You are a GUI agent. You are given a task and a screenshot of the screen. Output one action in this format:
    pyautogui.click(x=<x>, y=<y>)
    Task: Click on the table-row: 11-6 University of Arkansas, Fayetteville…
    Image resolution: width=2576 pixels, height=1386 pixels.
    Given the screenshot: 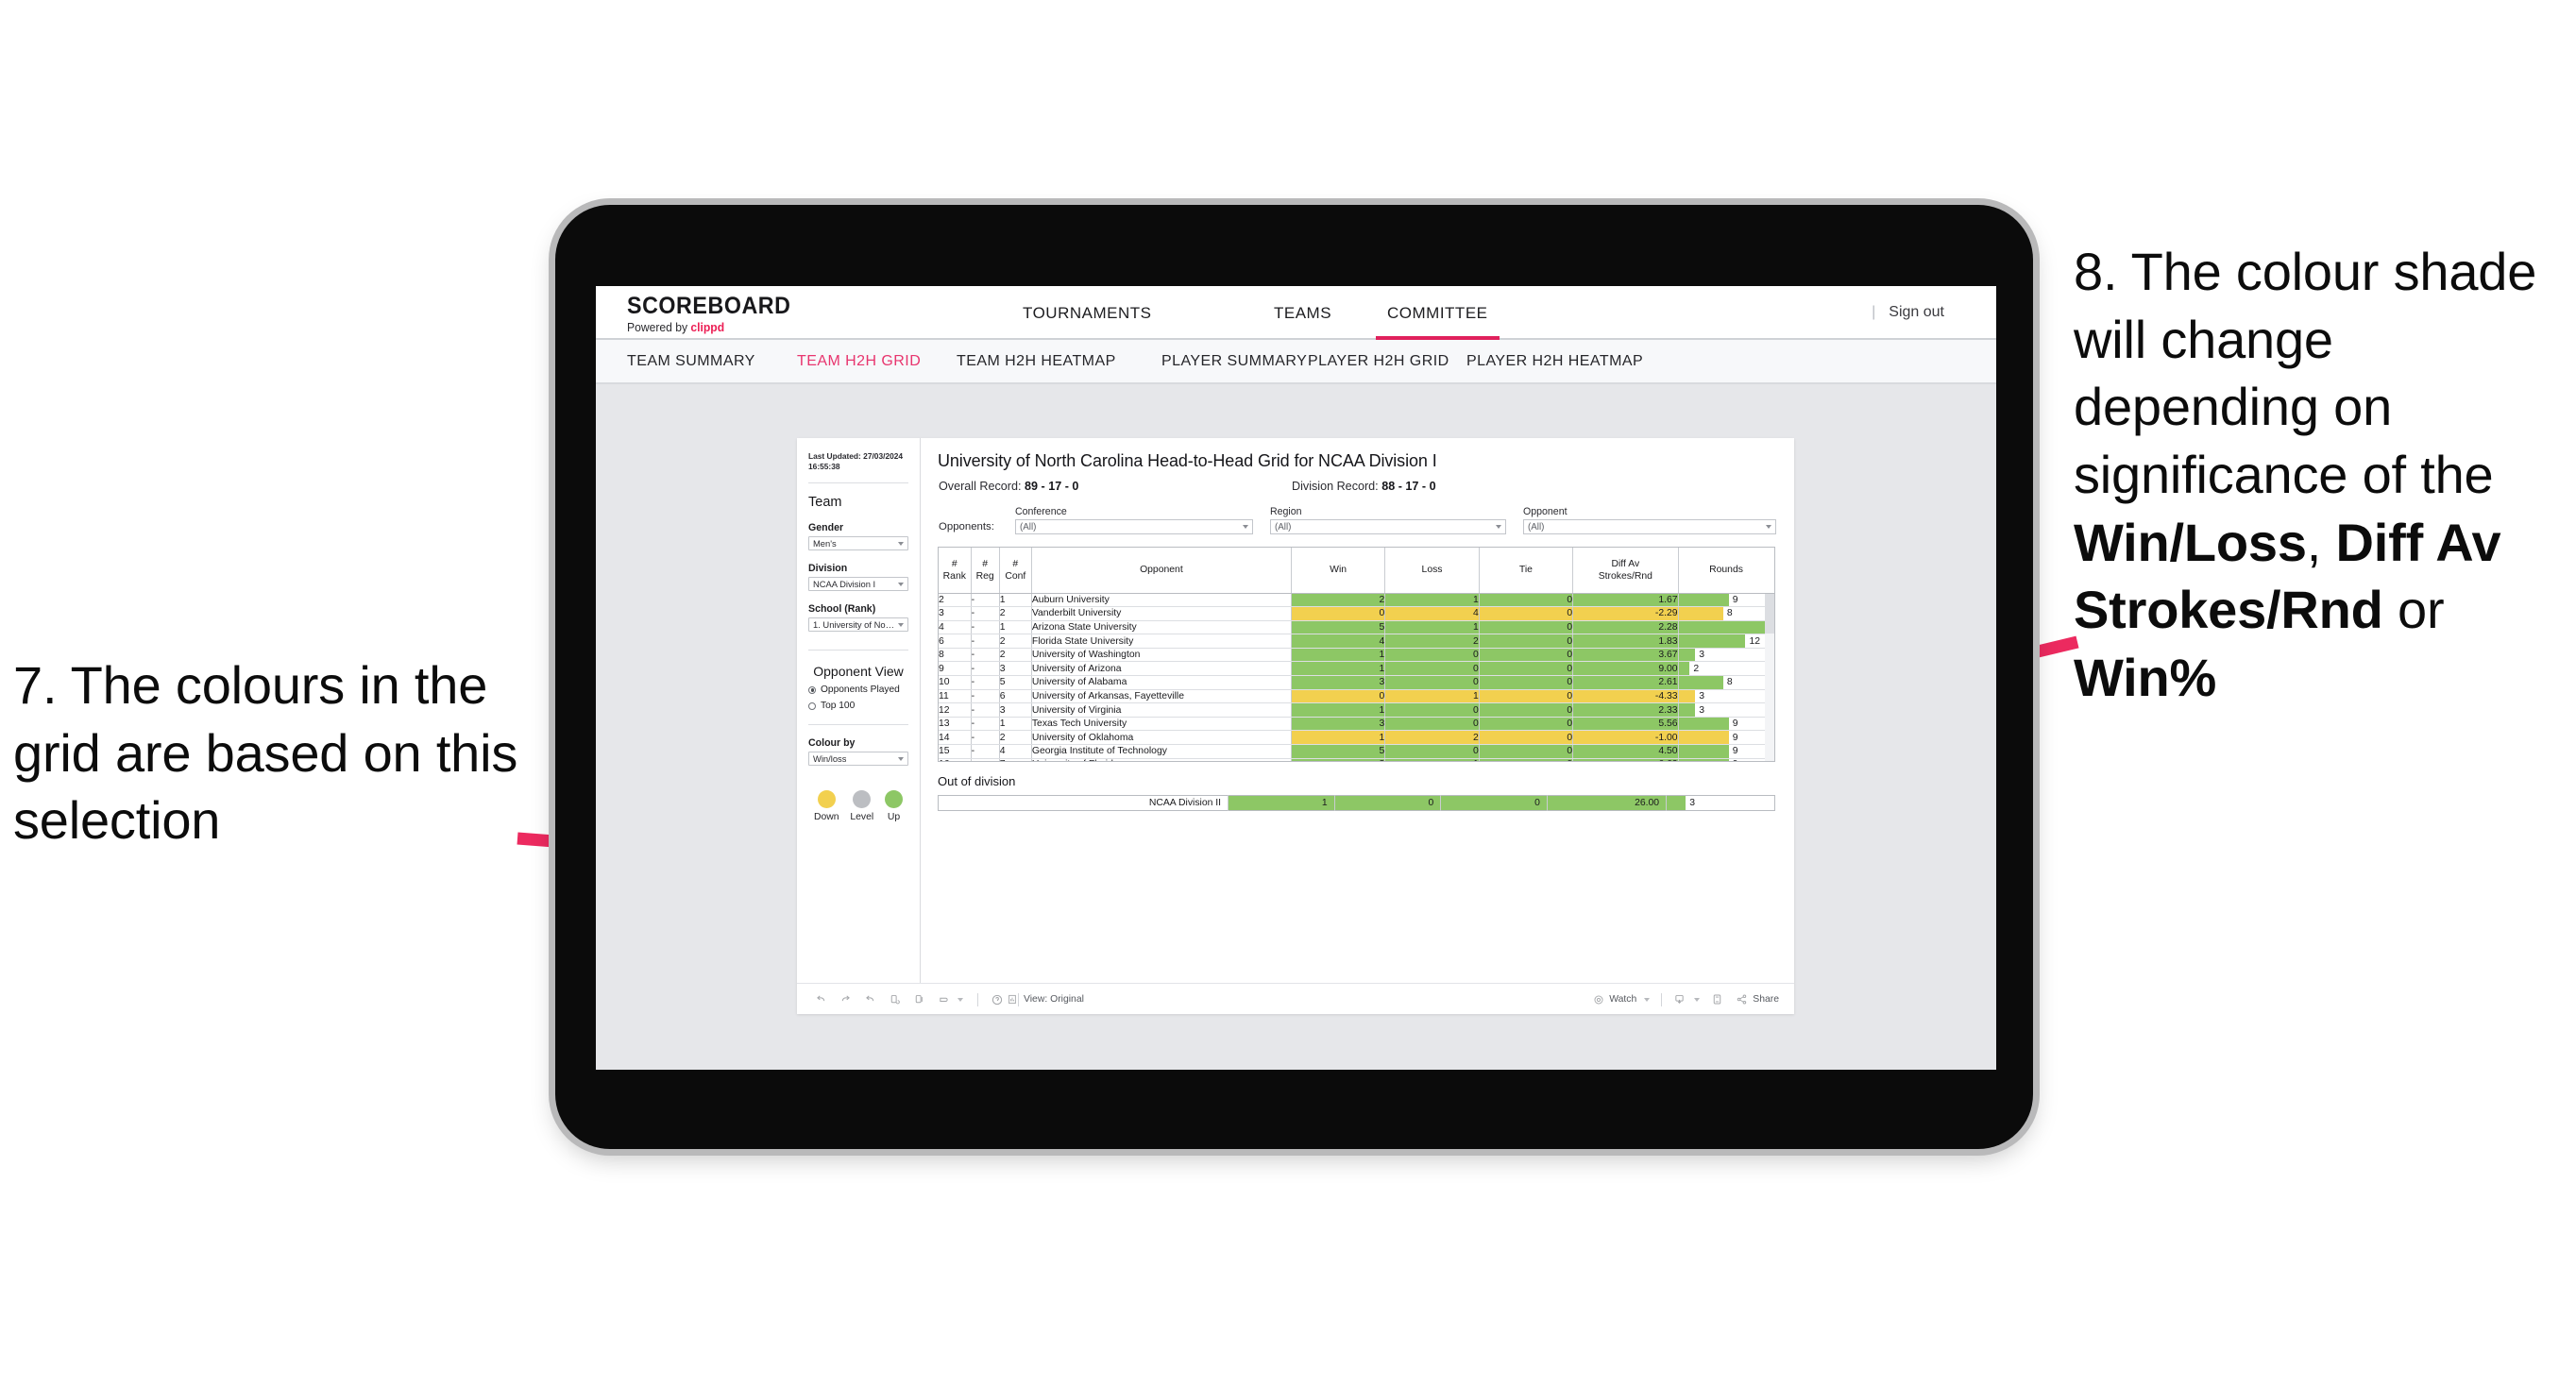 What is the action you would take?
    pyautogui.click(x=1356, y=697)
    